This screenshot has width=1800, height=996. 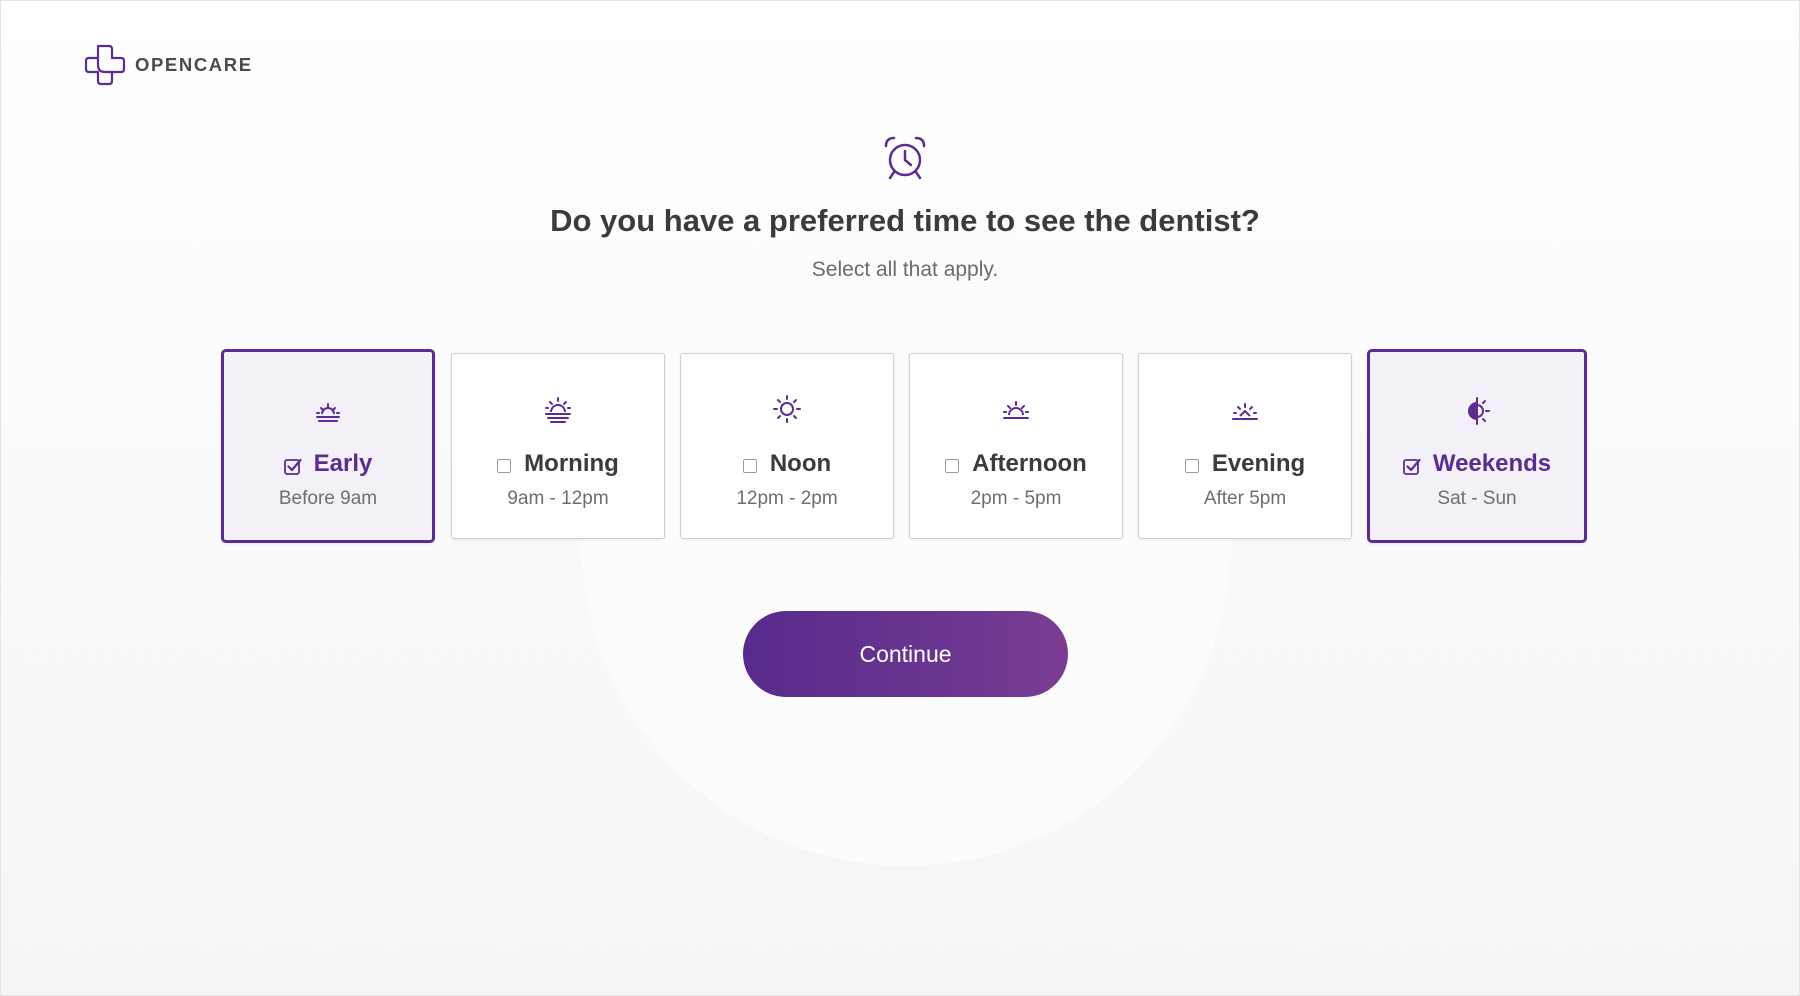 What do you see at coordinates (558, 446) in the screenshot?
I see `option-morning: Morning 9am - 12pm` at bounding box center [558, 446].